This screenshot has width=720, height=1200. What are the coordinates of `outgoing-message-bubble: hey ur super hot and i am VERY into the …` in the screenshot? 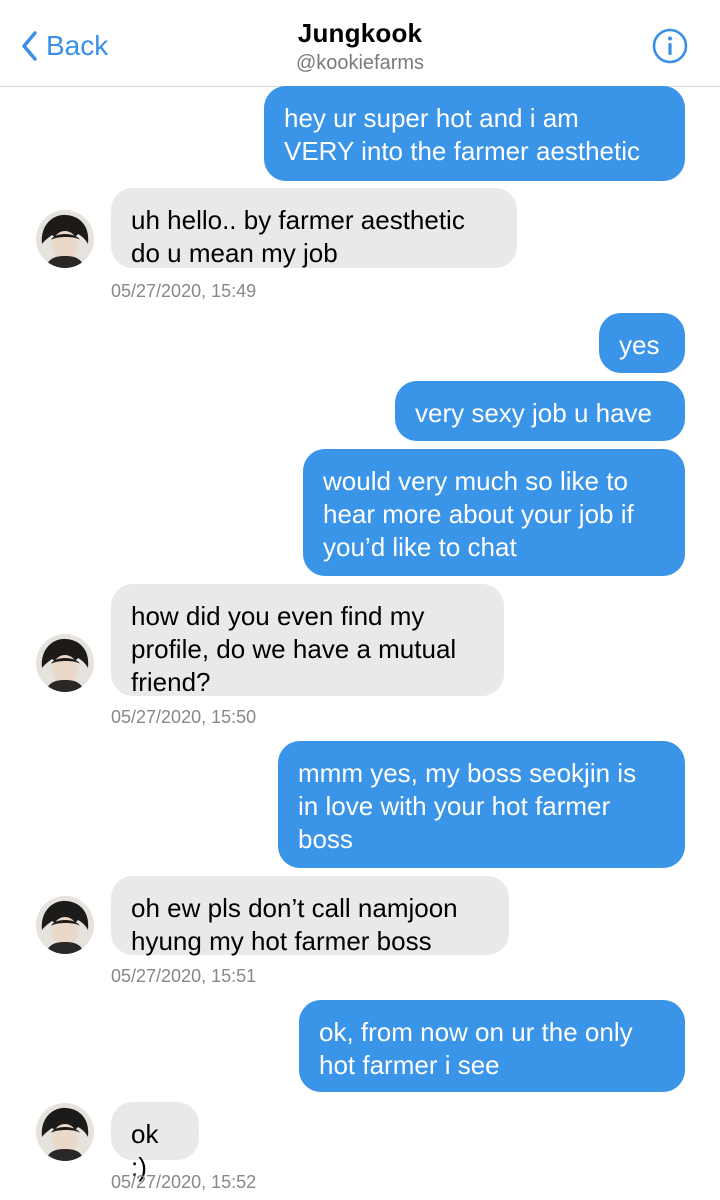 It's located at (474, 133).